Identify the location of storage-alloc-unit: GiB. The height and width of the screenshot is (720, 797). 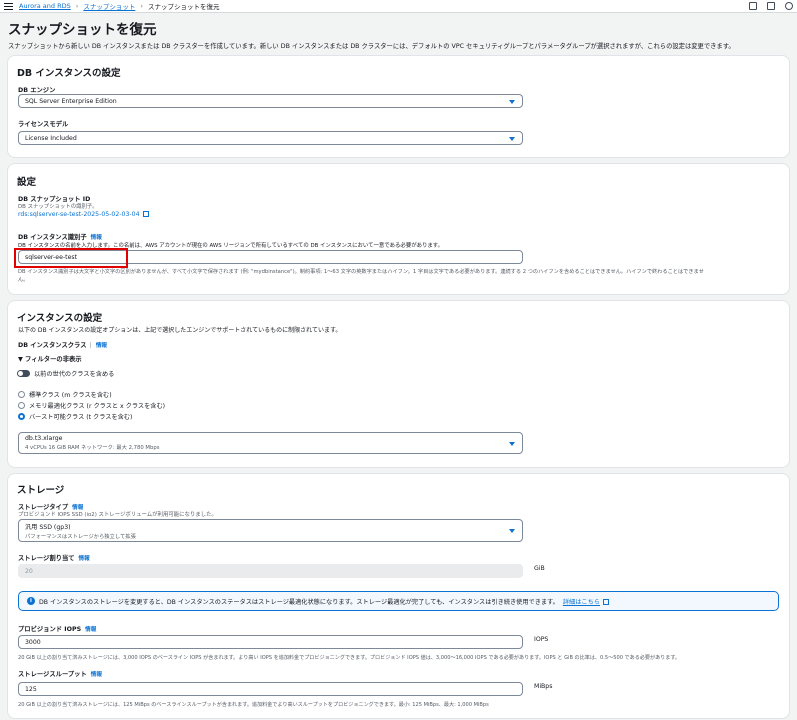
(539, 568).